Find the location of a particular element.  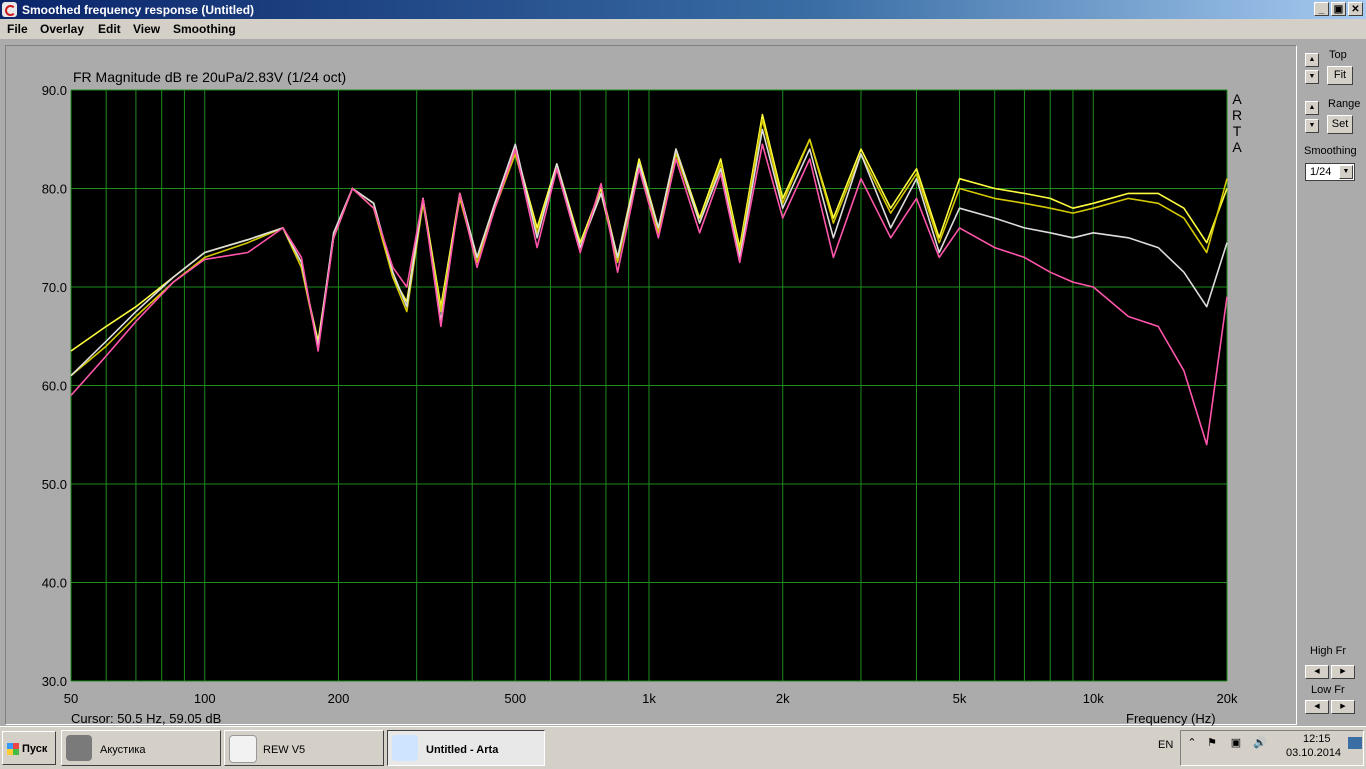

java-icon is located at coordinates (243, 749).